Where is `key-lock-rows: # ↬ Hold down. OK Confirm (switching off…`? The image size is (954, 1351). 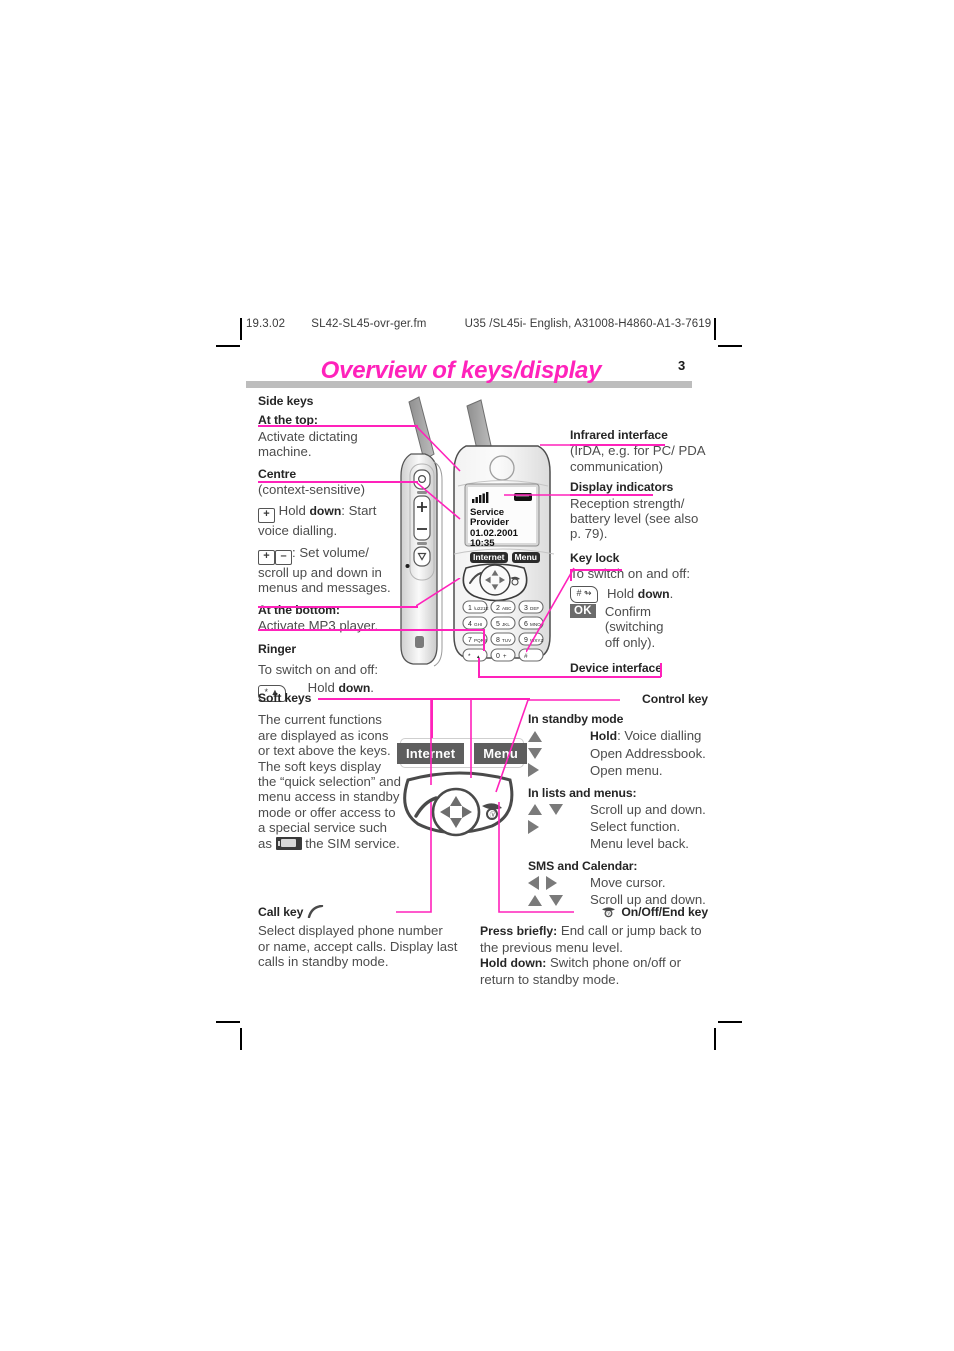 key-lock-rows: # ↬ Hold down. OK Confirm (switching off… is located at coordinates (640, 618).